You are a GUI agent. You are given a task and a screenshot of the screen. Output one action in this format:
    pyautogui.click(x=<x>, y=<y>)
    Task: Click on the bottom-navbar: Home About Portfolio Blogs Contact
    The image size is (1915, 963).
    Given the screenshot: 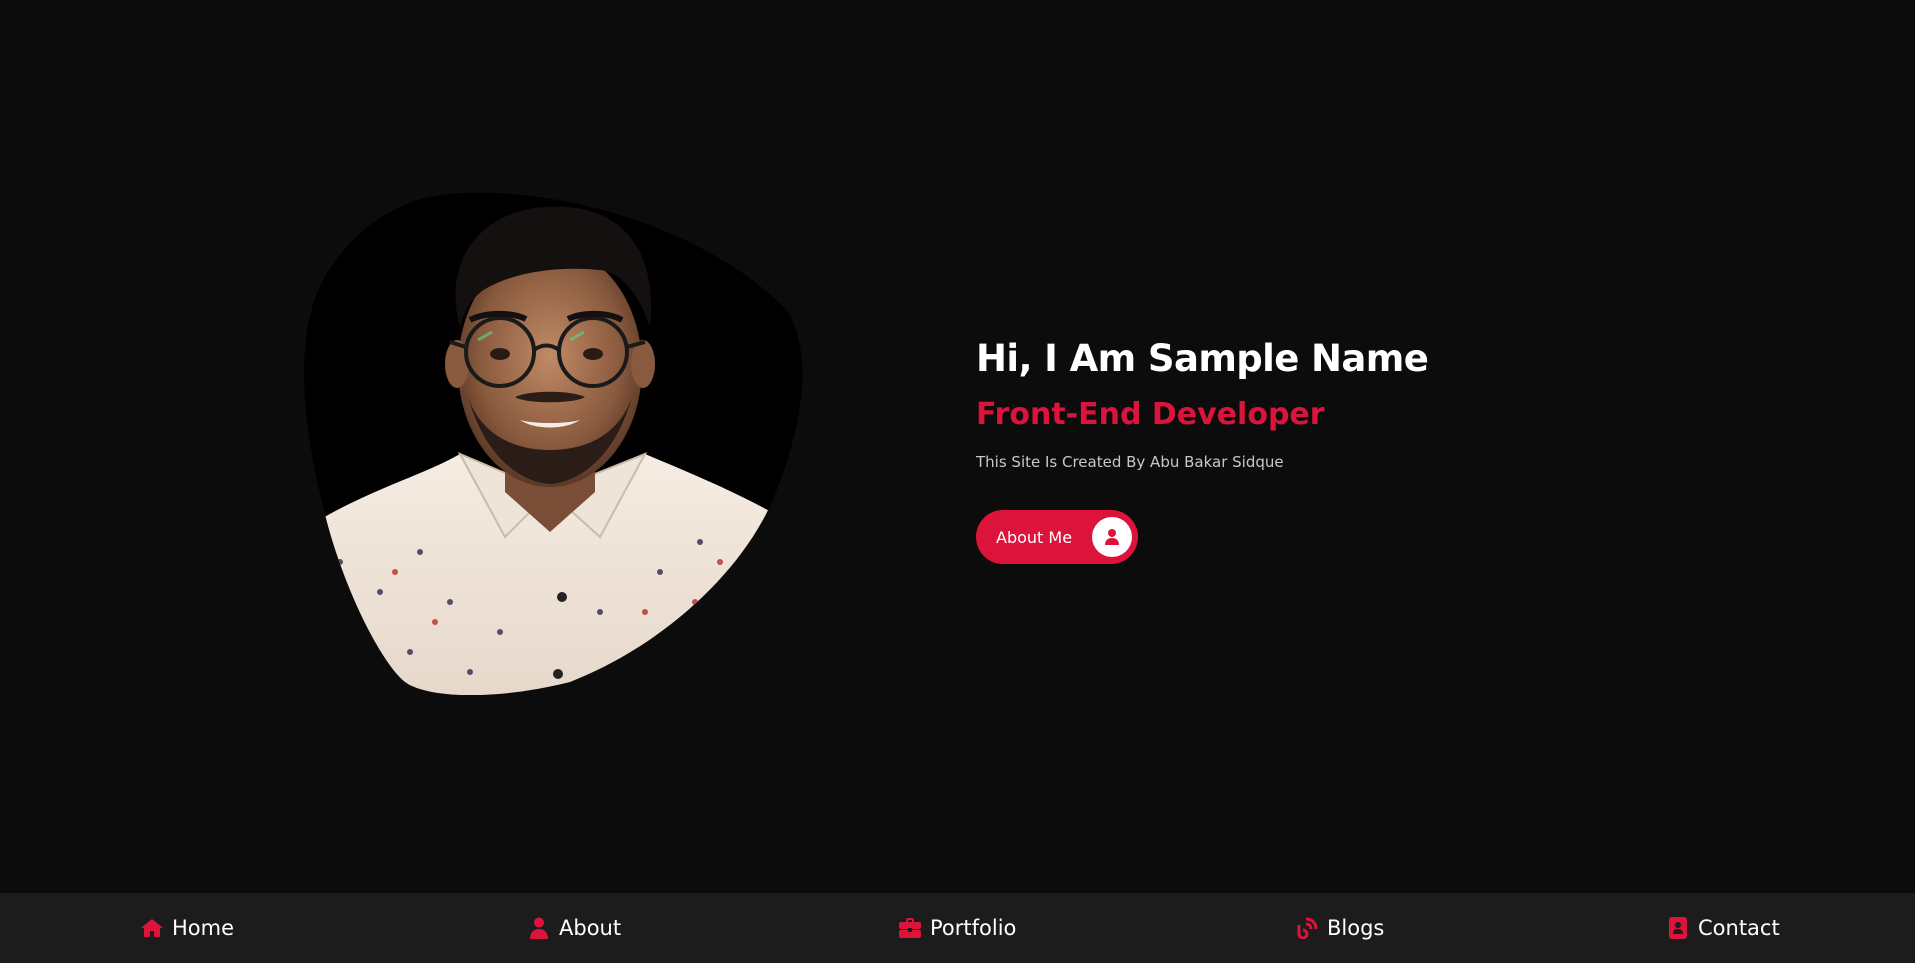 What is the action you would take?
    pyautogui.click(x=957, y=928)
    